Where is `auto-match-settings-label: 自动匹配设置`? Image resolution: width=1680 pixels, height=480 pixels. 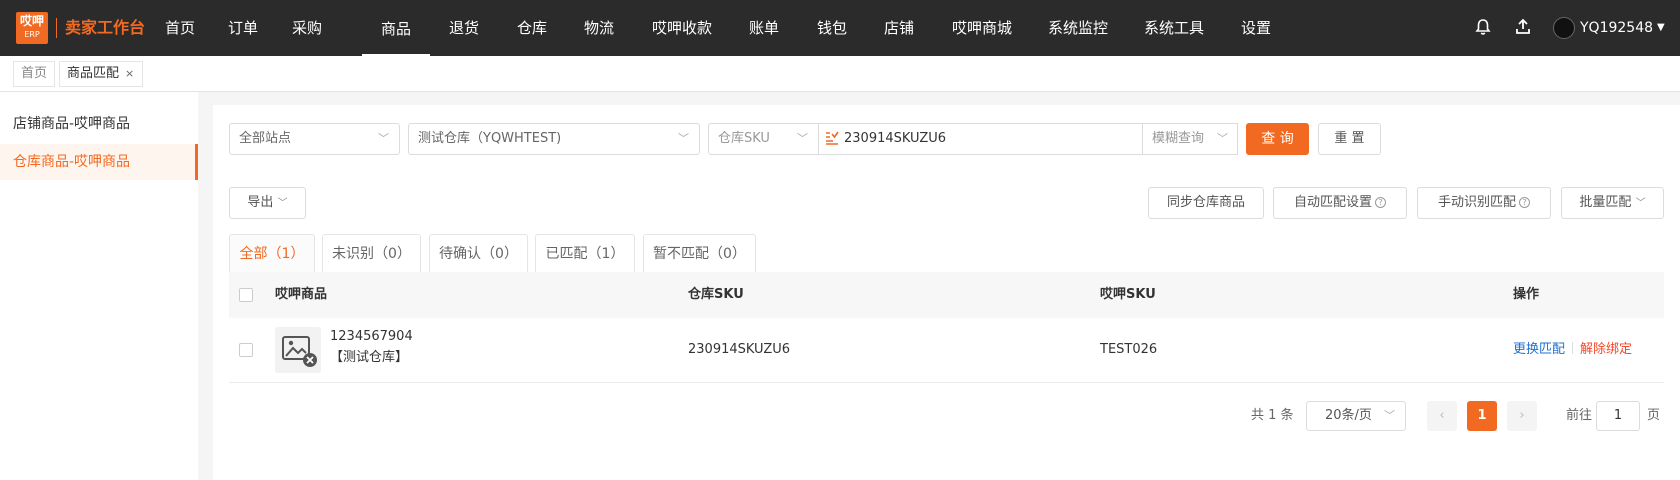 auto-match-settings-label: 自动匹配设置 is located at coordinates (1332, 202).